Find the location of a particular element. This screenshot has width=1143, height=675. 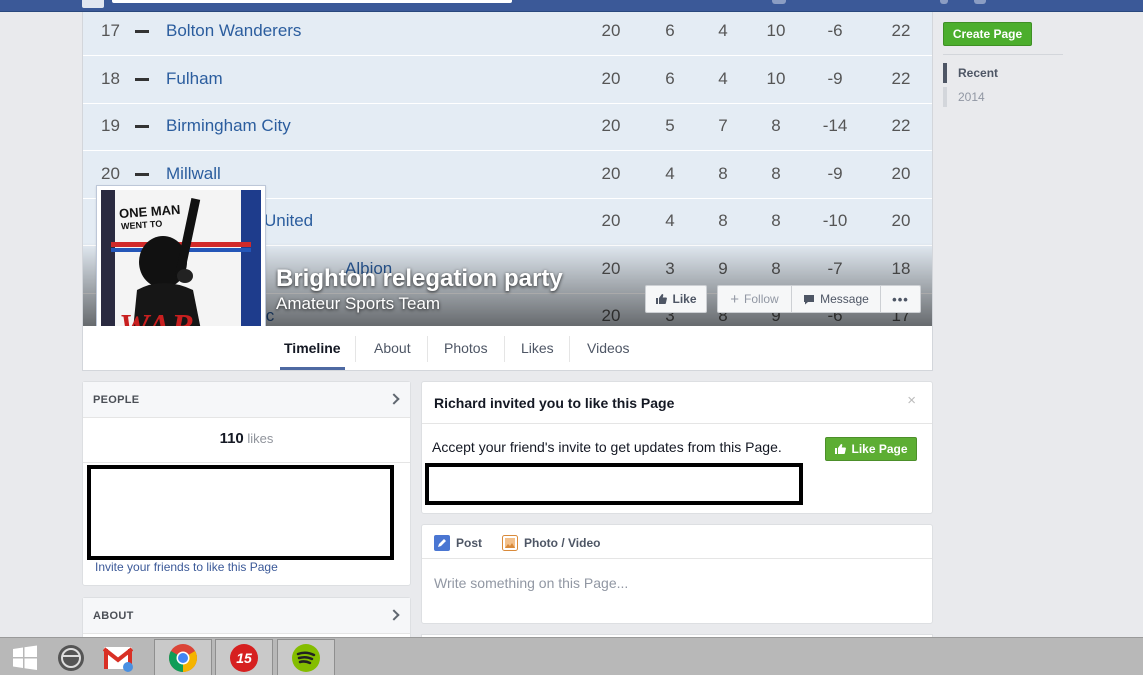

pencil-icon is located at coordinates (442, 543).